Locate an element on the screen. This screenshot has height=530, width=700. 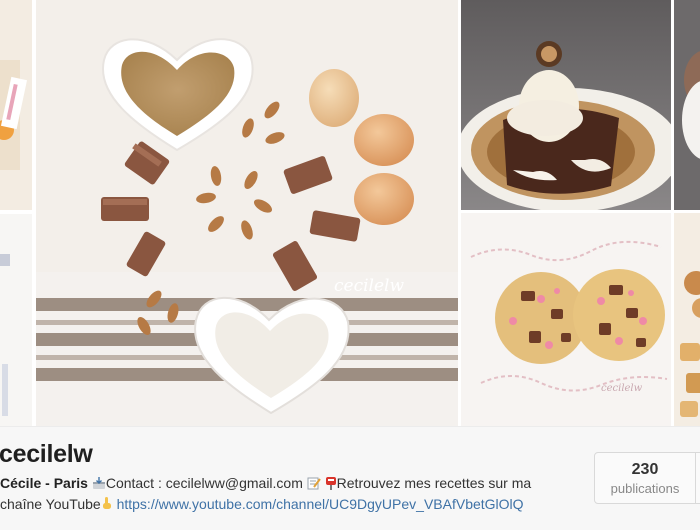
food-photo-left-bottom is located at coordinates (16, 320).